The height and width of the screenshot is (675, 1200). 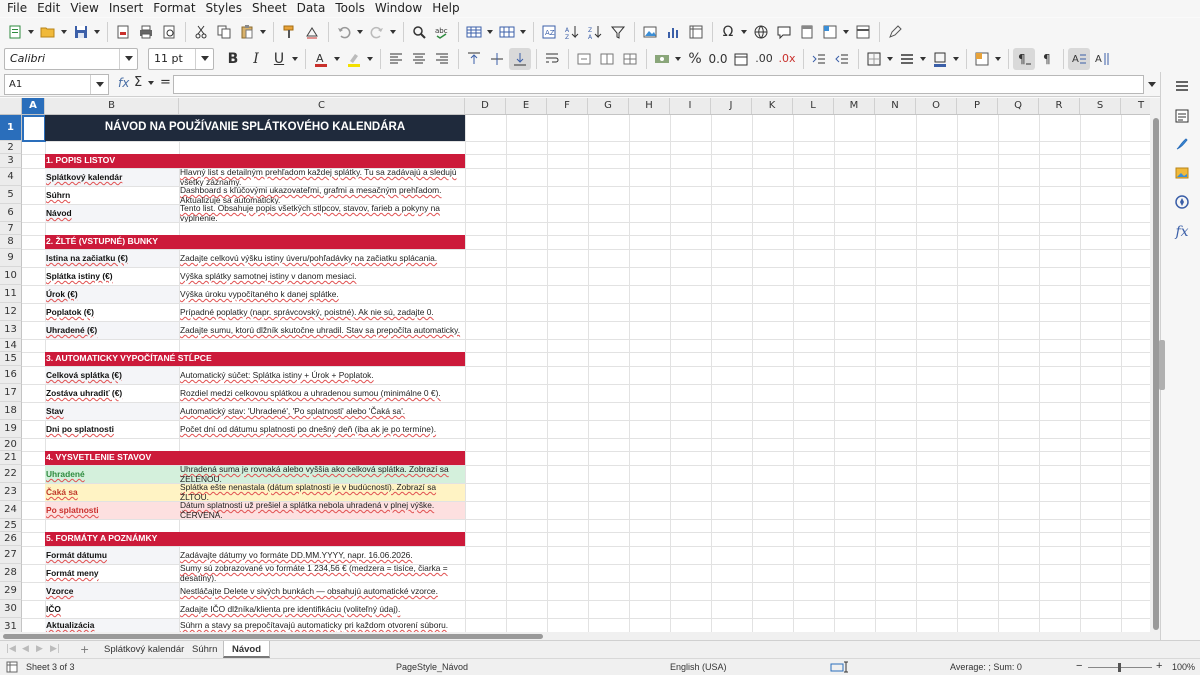 I want to click on sort-descending-icon: ZA, so click(x=595, y=32).